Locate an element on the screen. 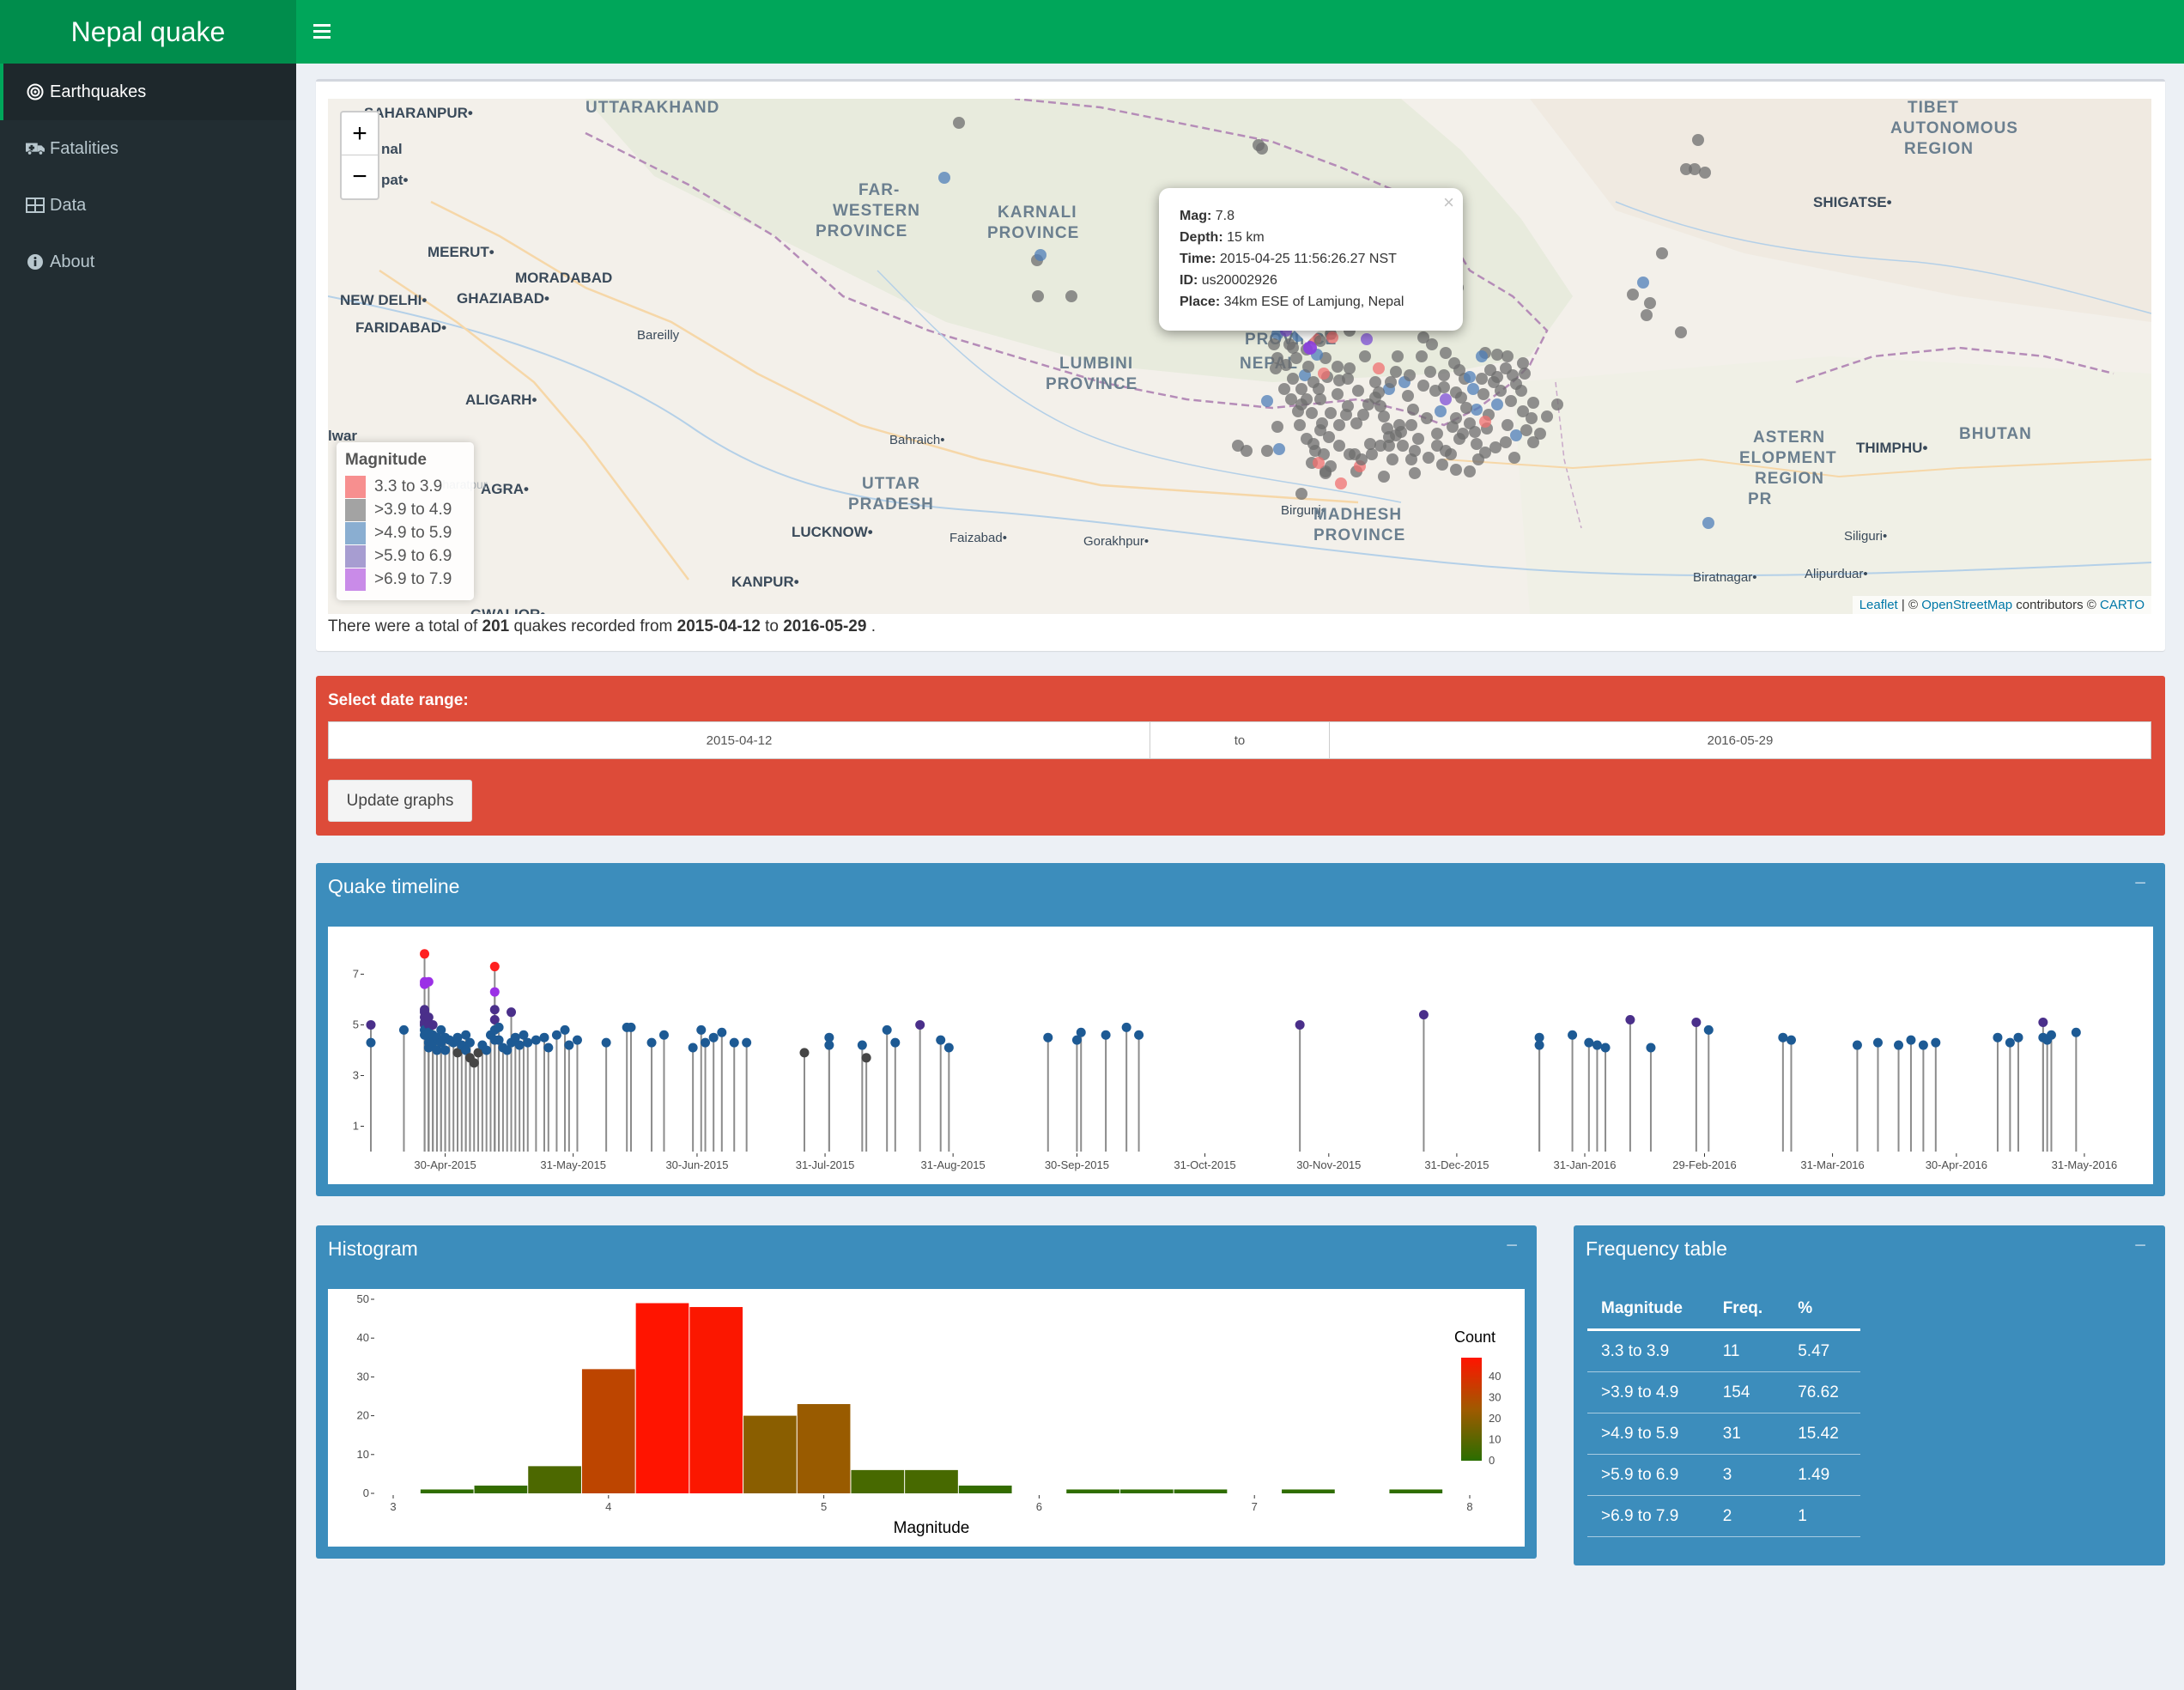  leaflet-link: Leaflet is located at coordinates (1879, 605).